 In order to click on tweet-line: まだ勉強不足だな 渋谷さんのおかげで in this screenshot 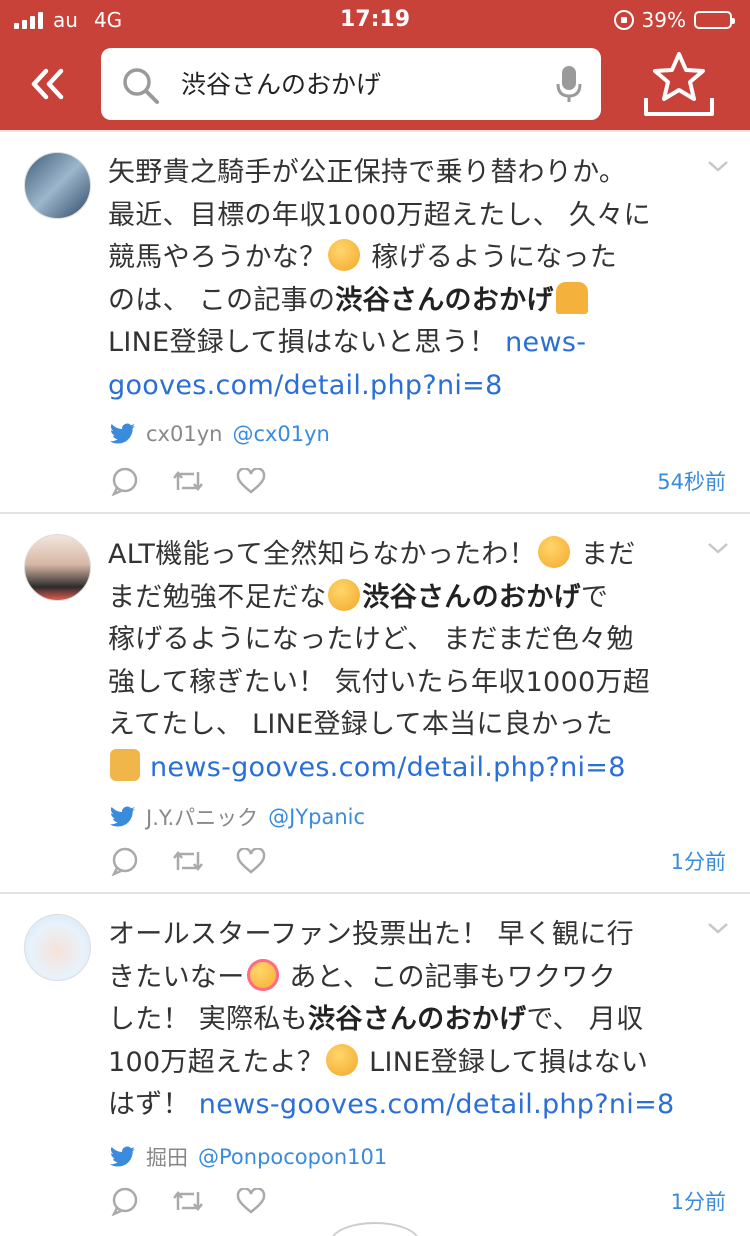, I will do `click(408, 598)`.